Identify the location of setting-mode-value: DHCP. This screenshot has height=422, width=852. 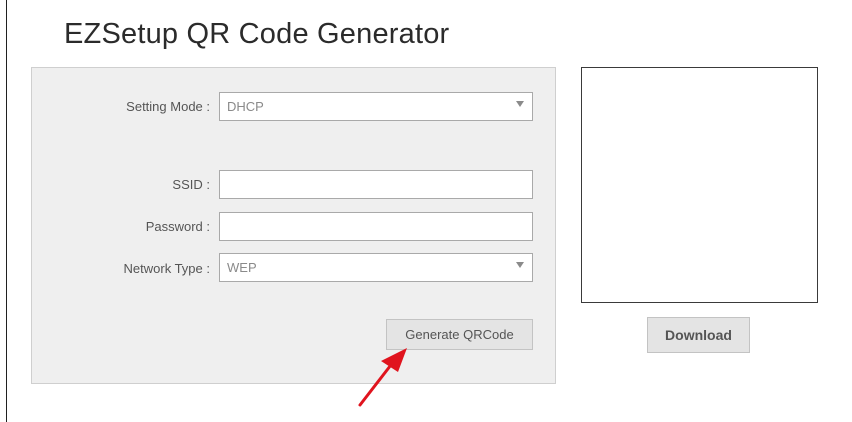
(245, 106).